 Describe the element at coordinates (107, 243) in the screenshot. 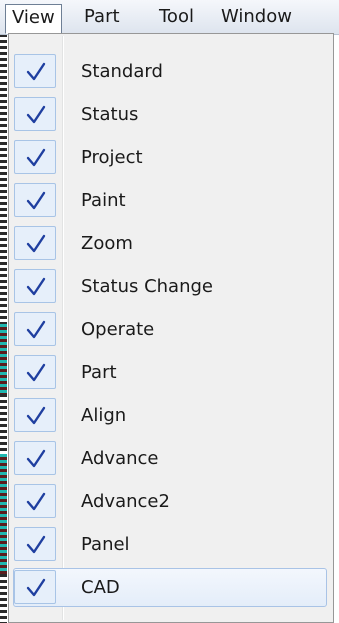

I see `menu-item-label: Zoom` at that location.